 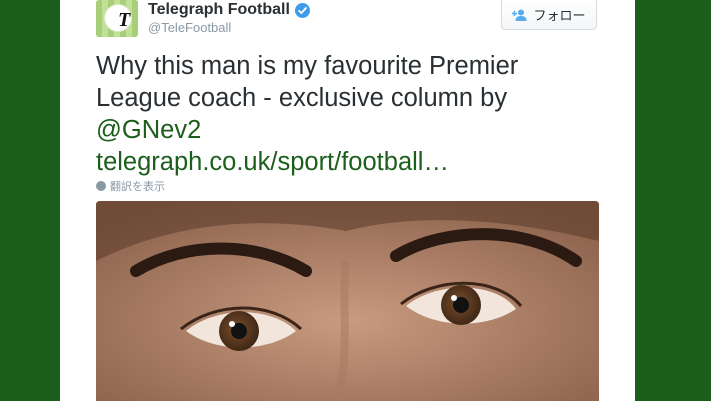 I want to click on translate-link: 翻訳を表示, so click(x=130, y=186).